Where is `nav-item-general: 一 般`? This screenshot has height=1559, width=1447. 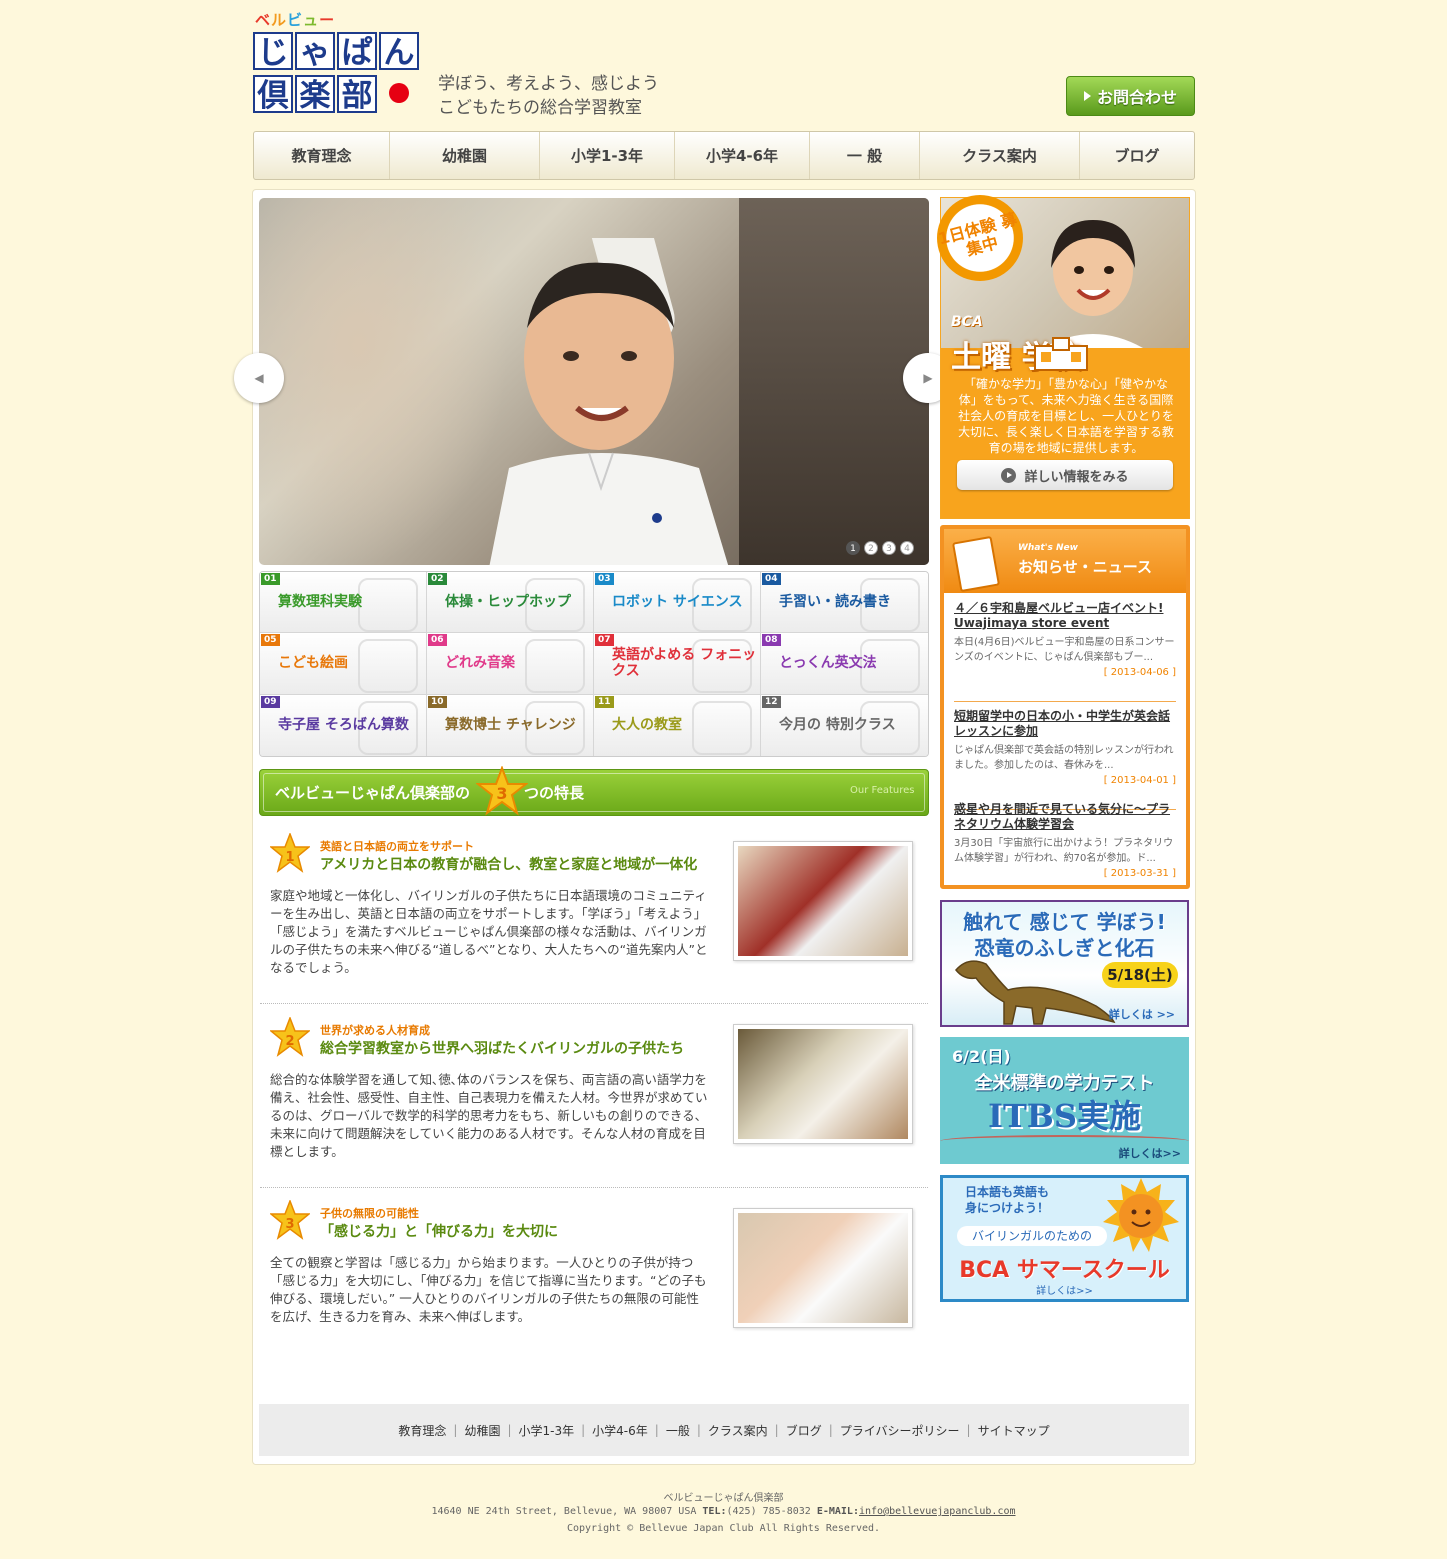
nav-item-general: 一 般 is located at coordinates (865, 155).